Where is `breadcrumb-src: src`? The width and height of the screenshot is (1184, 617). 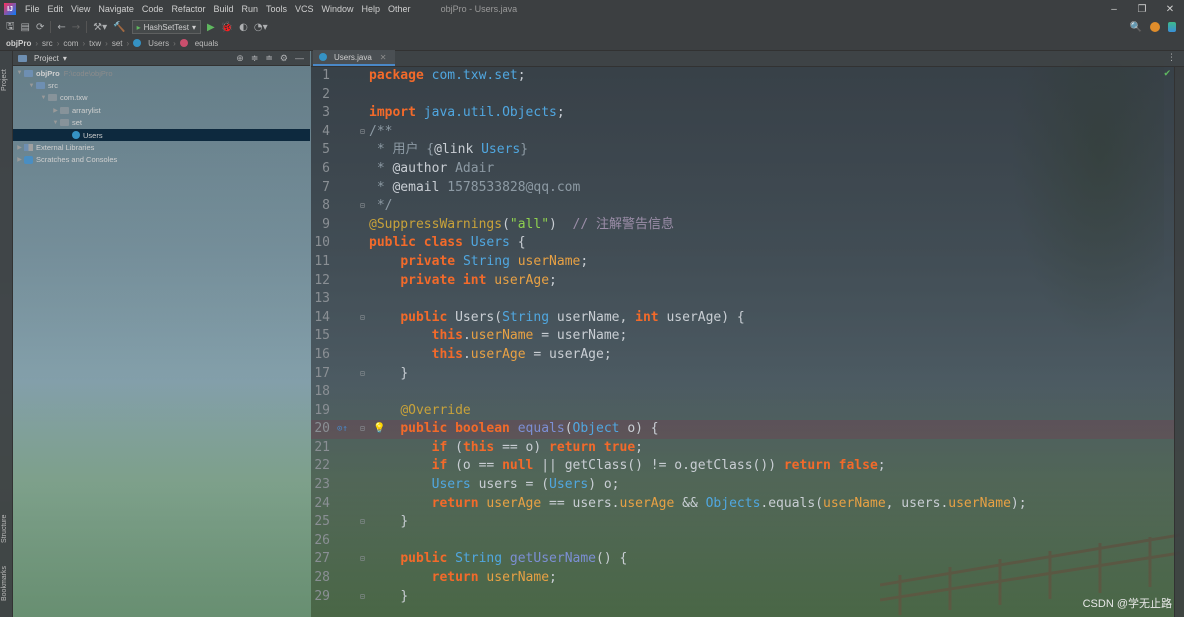
breadcrumb-src: src is located at coordinates (47, 43).